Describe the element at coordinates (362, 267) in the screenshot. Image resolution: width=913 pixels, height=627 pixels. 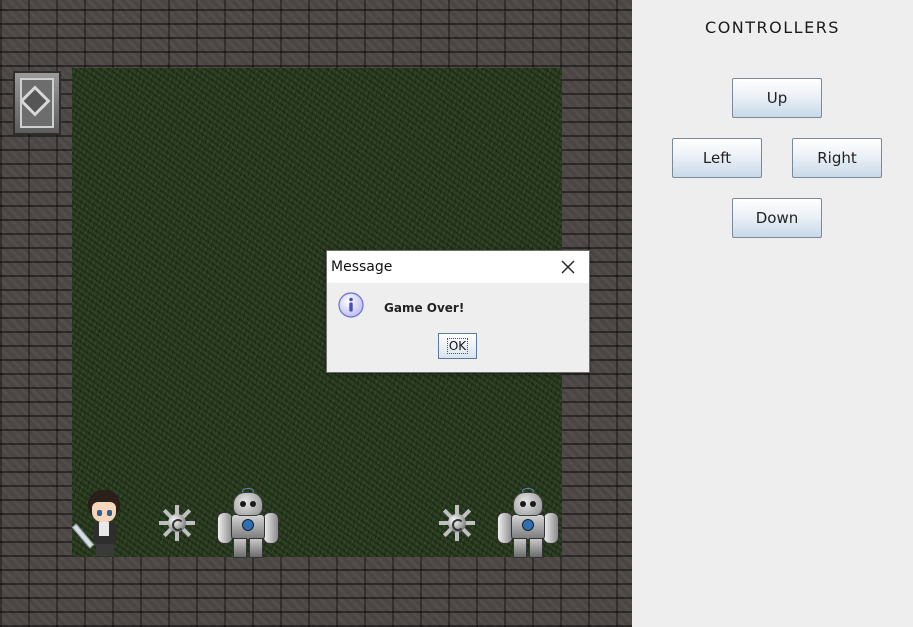
I see `dialog-title: Message` at that location.